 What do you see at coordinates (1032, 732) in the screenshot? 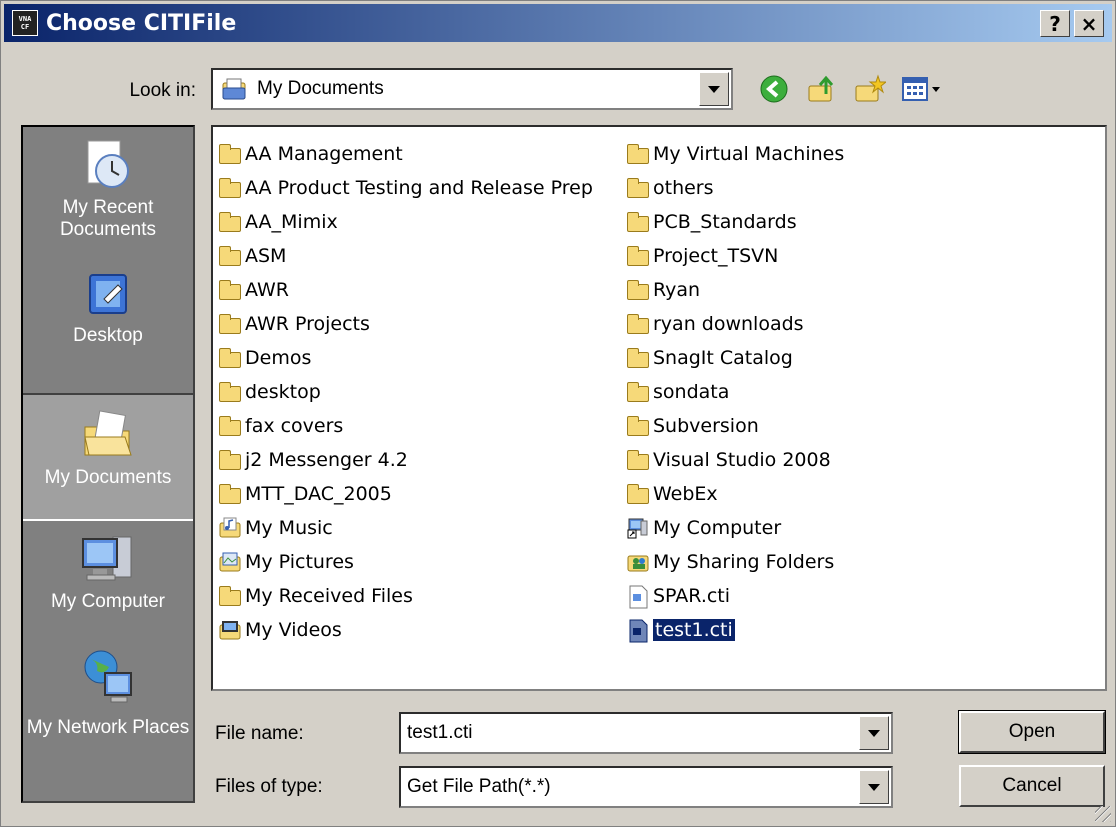
I see `open-button: Open` at bounding box center [1032, 732].